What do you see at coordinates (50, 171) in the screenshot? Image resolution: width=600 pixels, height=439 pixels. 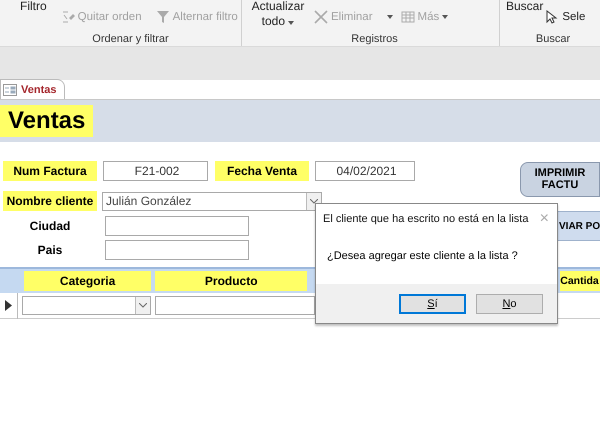 I see `field-label: Num Factura` at bounding box center [50, 171].